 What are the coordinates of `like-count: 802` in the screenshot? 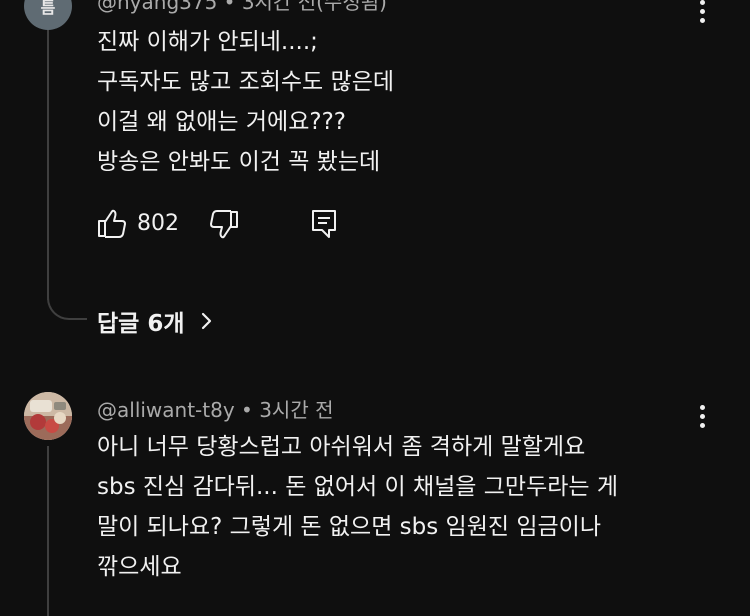 It's located at (158, 223).